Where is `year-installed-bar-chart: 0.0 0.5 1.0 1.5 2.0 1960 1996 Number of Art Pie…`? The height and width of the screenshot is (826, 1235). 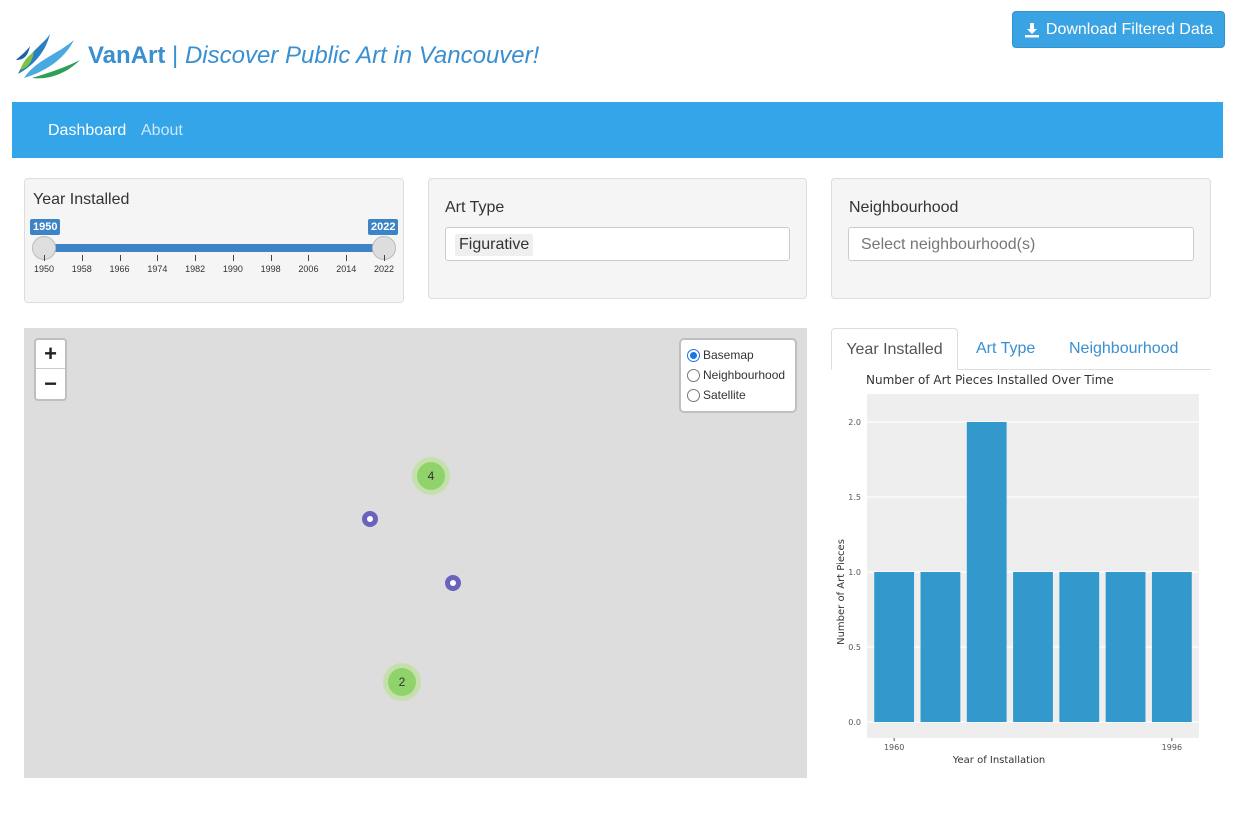
year-installed-bar-chart: 0.0 0.5 1.0 1.5 2.0 1960 1996 Number of Art Pie… is located at coordinates (1017, 569).